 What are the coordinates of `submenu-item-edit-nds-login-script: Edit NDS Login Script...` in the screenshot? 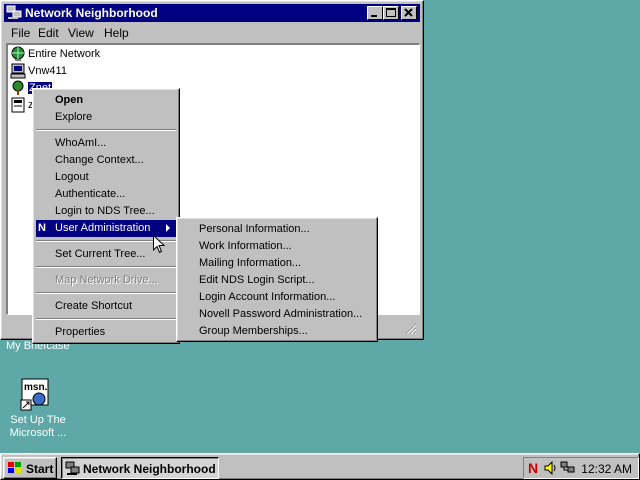 It's located at (277, 280).